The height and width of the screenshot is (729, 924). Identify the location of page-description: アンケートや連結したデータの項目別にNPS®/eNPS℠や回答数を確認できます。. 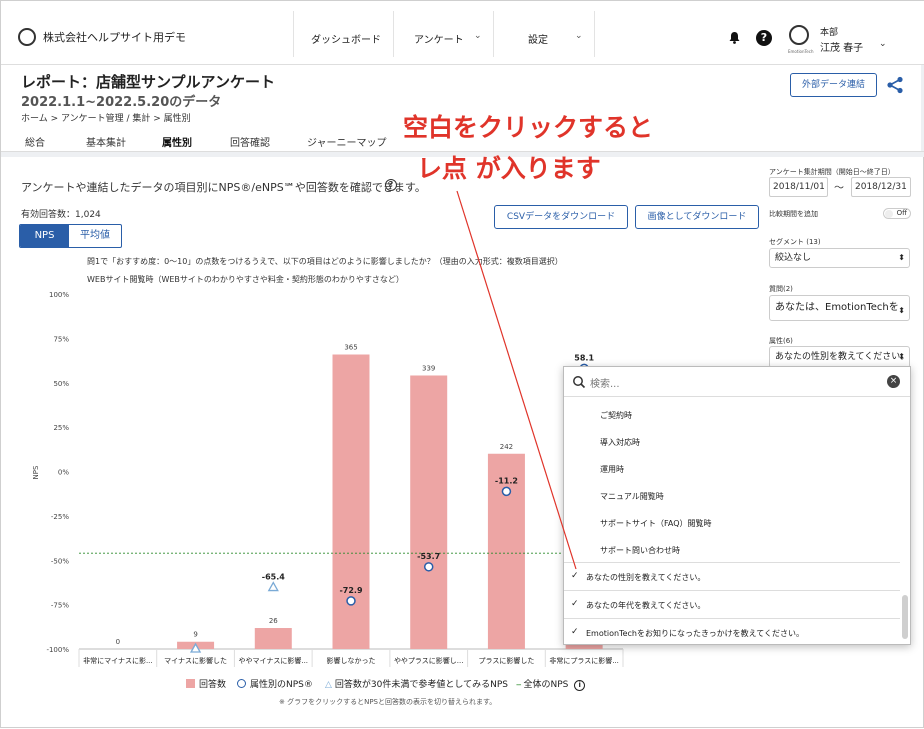
(223, 187).